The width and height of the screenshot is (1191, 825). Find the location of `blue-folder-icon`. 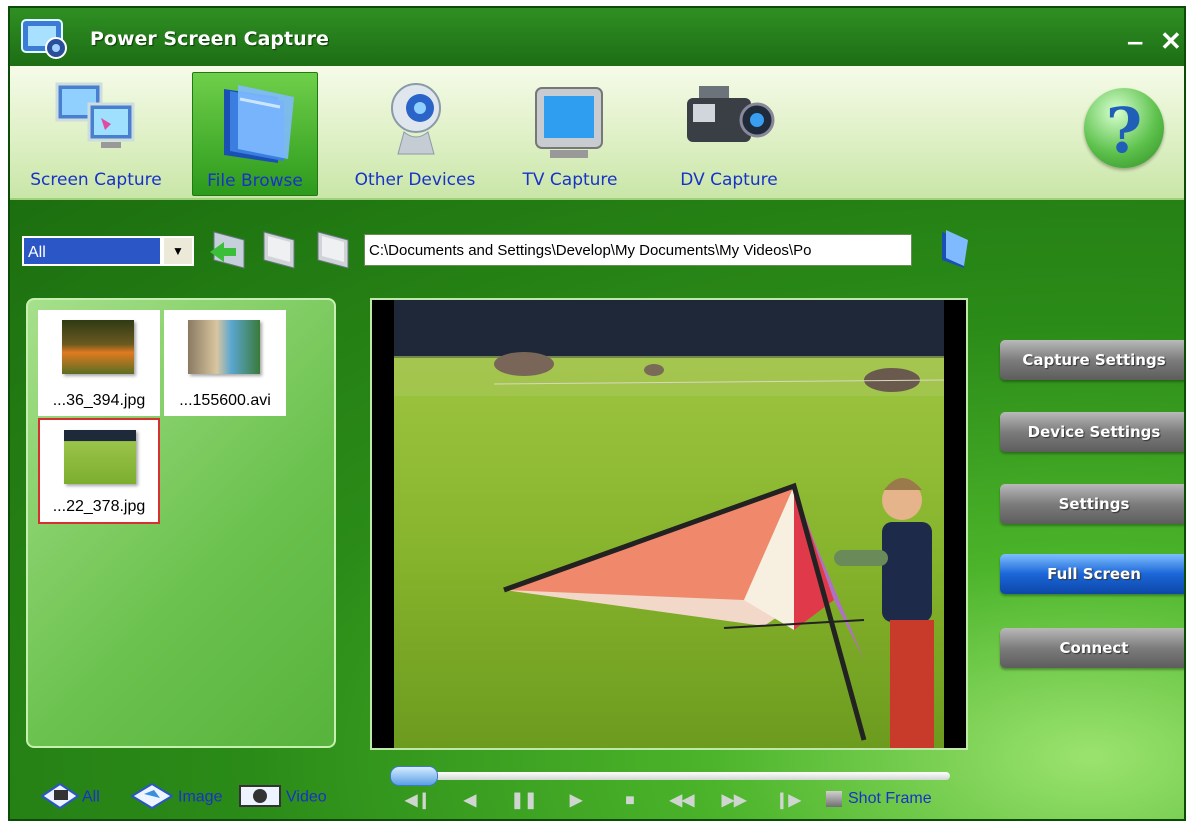

blue-folder-icon is located at coordinates (955, 249).